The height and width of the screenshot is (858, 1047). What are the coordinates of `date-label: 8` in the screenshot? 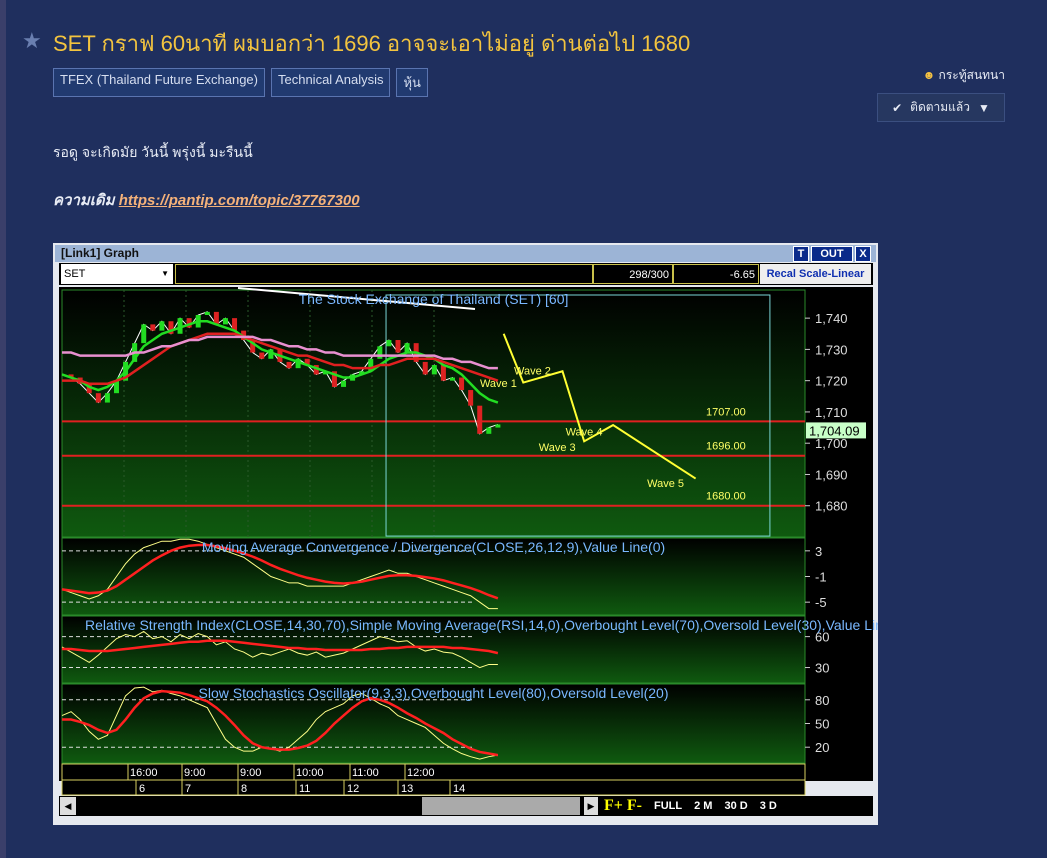 It's located at (244, 789).